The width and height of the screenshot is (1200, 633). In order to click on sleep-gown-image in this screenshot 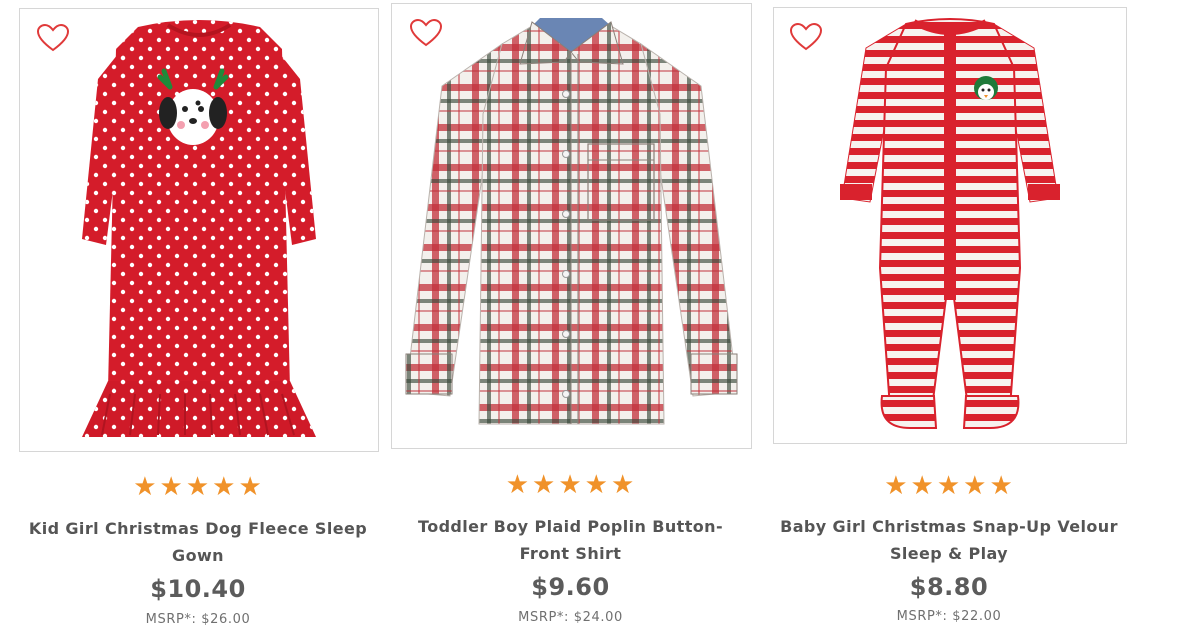, I will do `click(199, 228)`.